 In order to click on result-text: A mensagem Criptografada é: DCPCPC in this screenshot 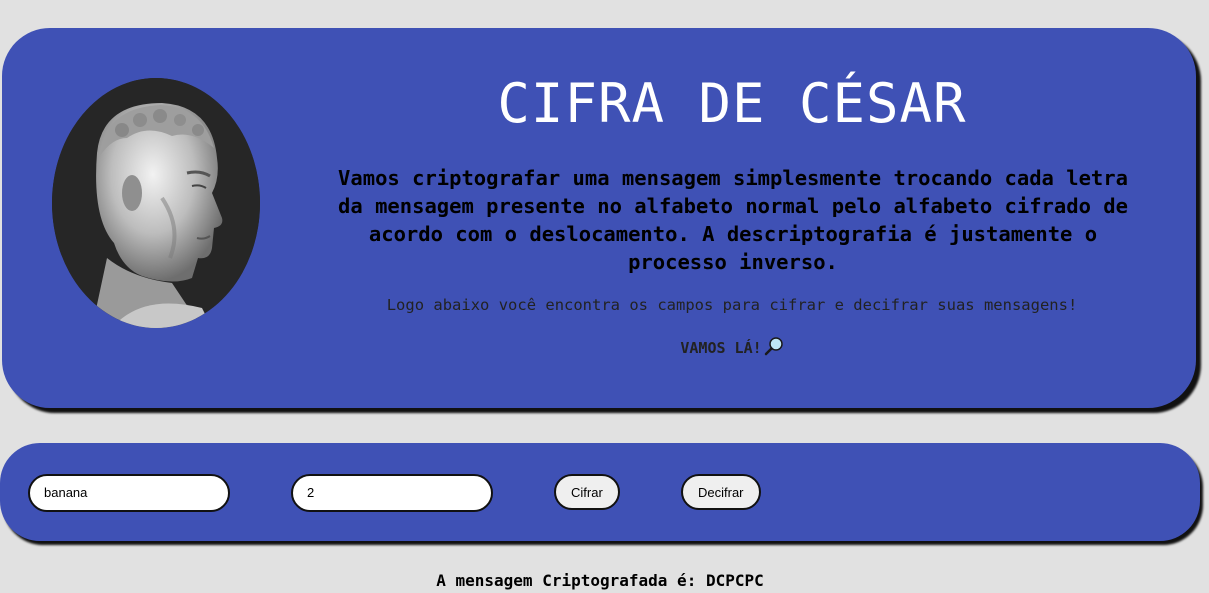, I will do `click(600, 580)`.